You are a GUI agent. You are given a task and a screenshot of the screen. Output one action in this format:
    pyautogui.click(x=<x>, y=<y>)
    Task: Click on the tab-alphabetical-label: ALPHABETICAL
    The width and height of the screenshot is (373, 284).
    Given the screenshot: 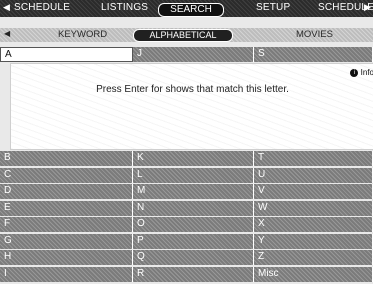 What is the action you would take?
    pyautogui.click(x=183, y=35)
    